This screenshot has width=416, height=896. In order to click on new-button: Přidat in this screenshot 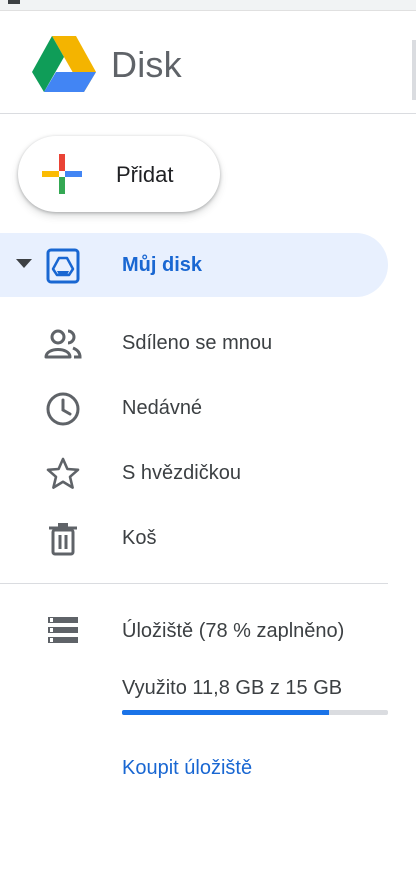, I will do `click(119, 174)`.